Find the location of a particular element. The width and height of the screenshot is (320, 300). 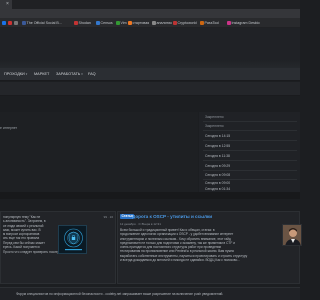

nav-item-prohodki: ПРОХОДКИ▾ is located at coordinates (15, 74).